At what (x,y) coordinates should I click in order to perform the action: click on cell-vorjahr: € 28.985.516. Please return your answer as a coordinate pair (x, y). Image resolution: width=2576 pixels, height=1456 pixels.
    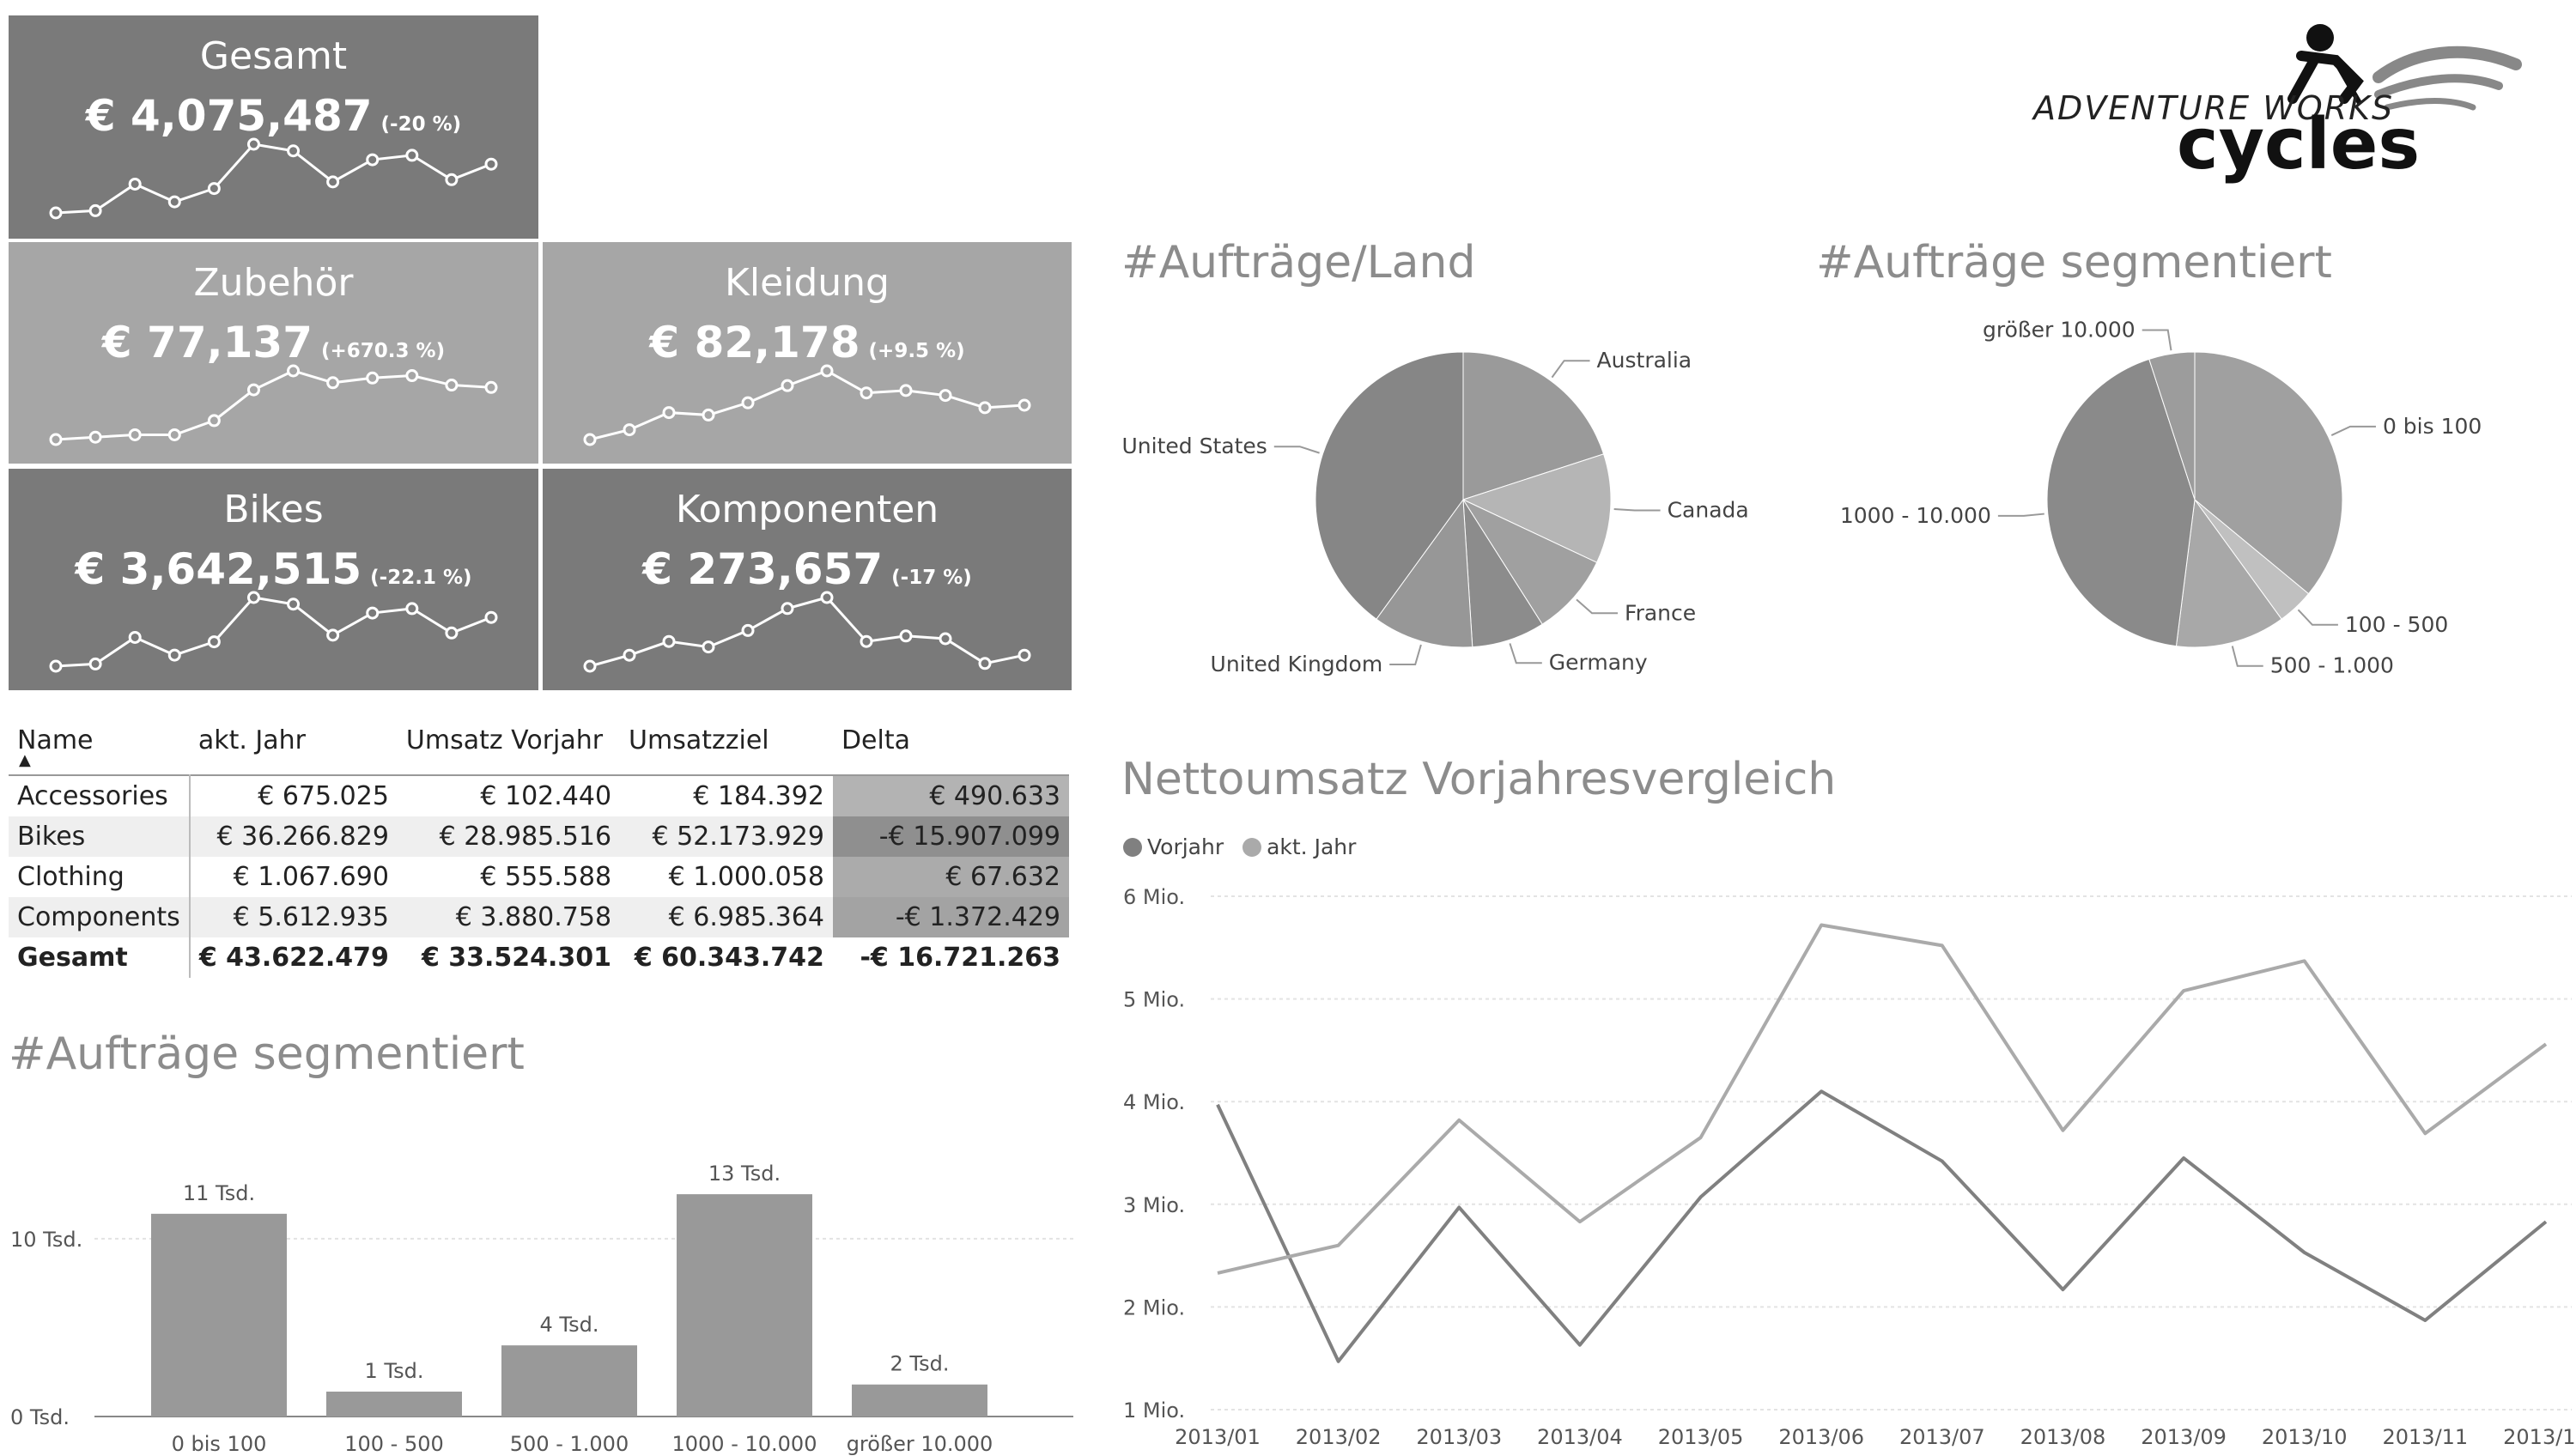
    Looking at the image, I should click on (509, 837).